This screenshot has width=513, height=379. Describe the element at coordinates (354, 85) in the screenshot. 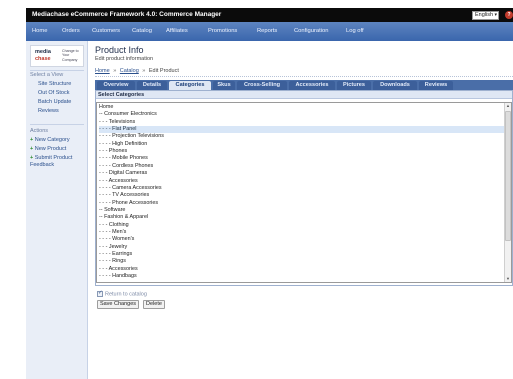

I see `tab-pictures: Pictures` at that location.